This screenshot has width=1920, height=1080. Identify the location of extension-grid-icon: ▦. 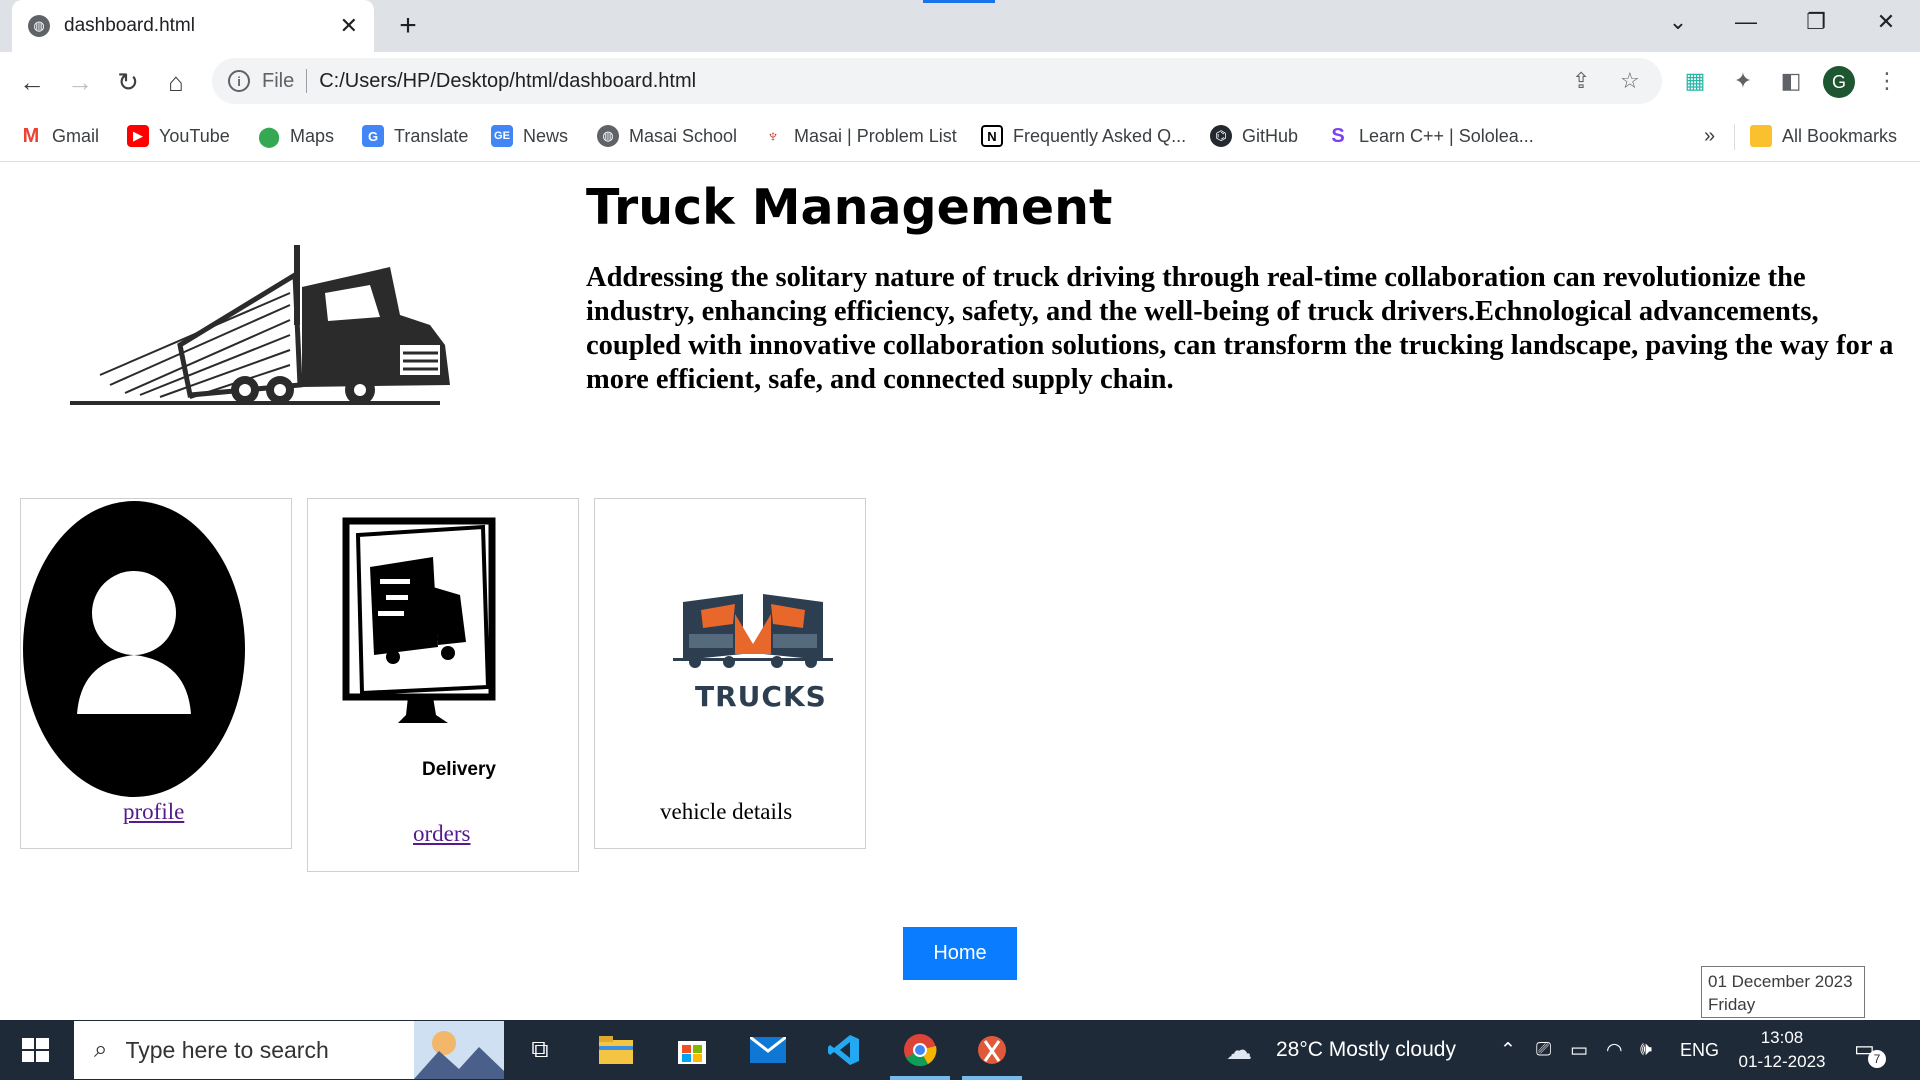
(1695, 81).